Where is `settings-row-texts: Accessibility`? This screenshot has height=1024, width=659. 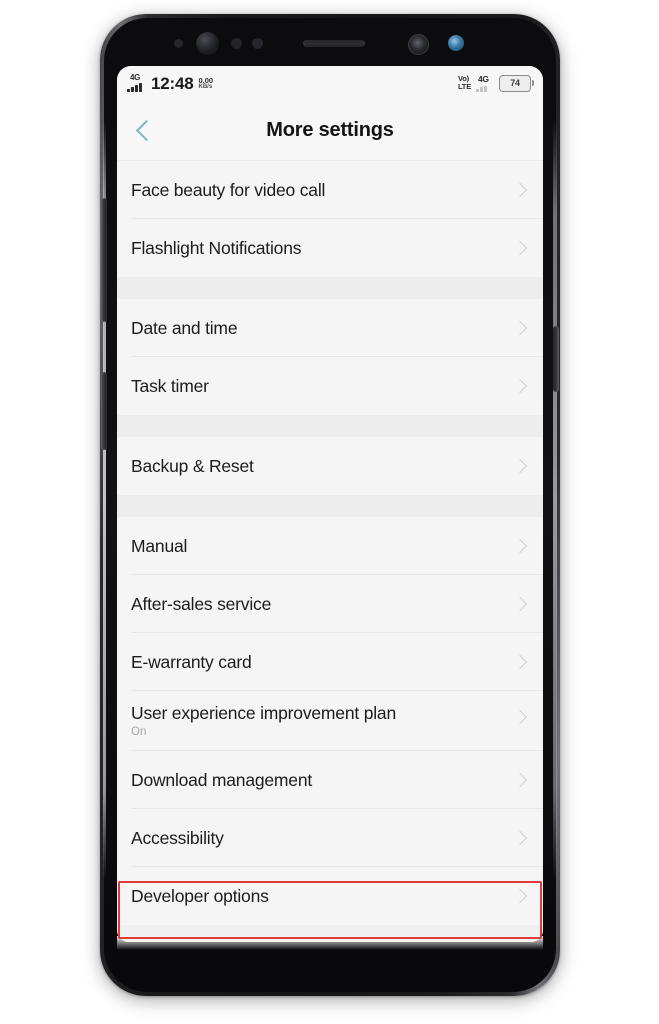 settings-row-texts: Accessibility is located at coordinates (318, 838).